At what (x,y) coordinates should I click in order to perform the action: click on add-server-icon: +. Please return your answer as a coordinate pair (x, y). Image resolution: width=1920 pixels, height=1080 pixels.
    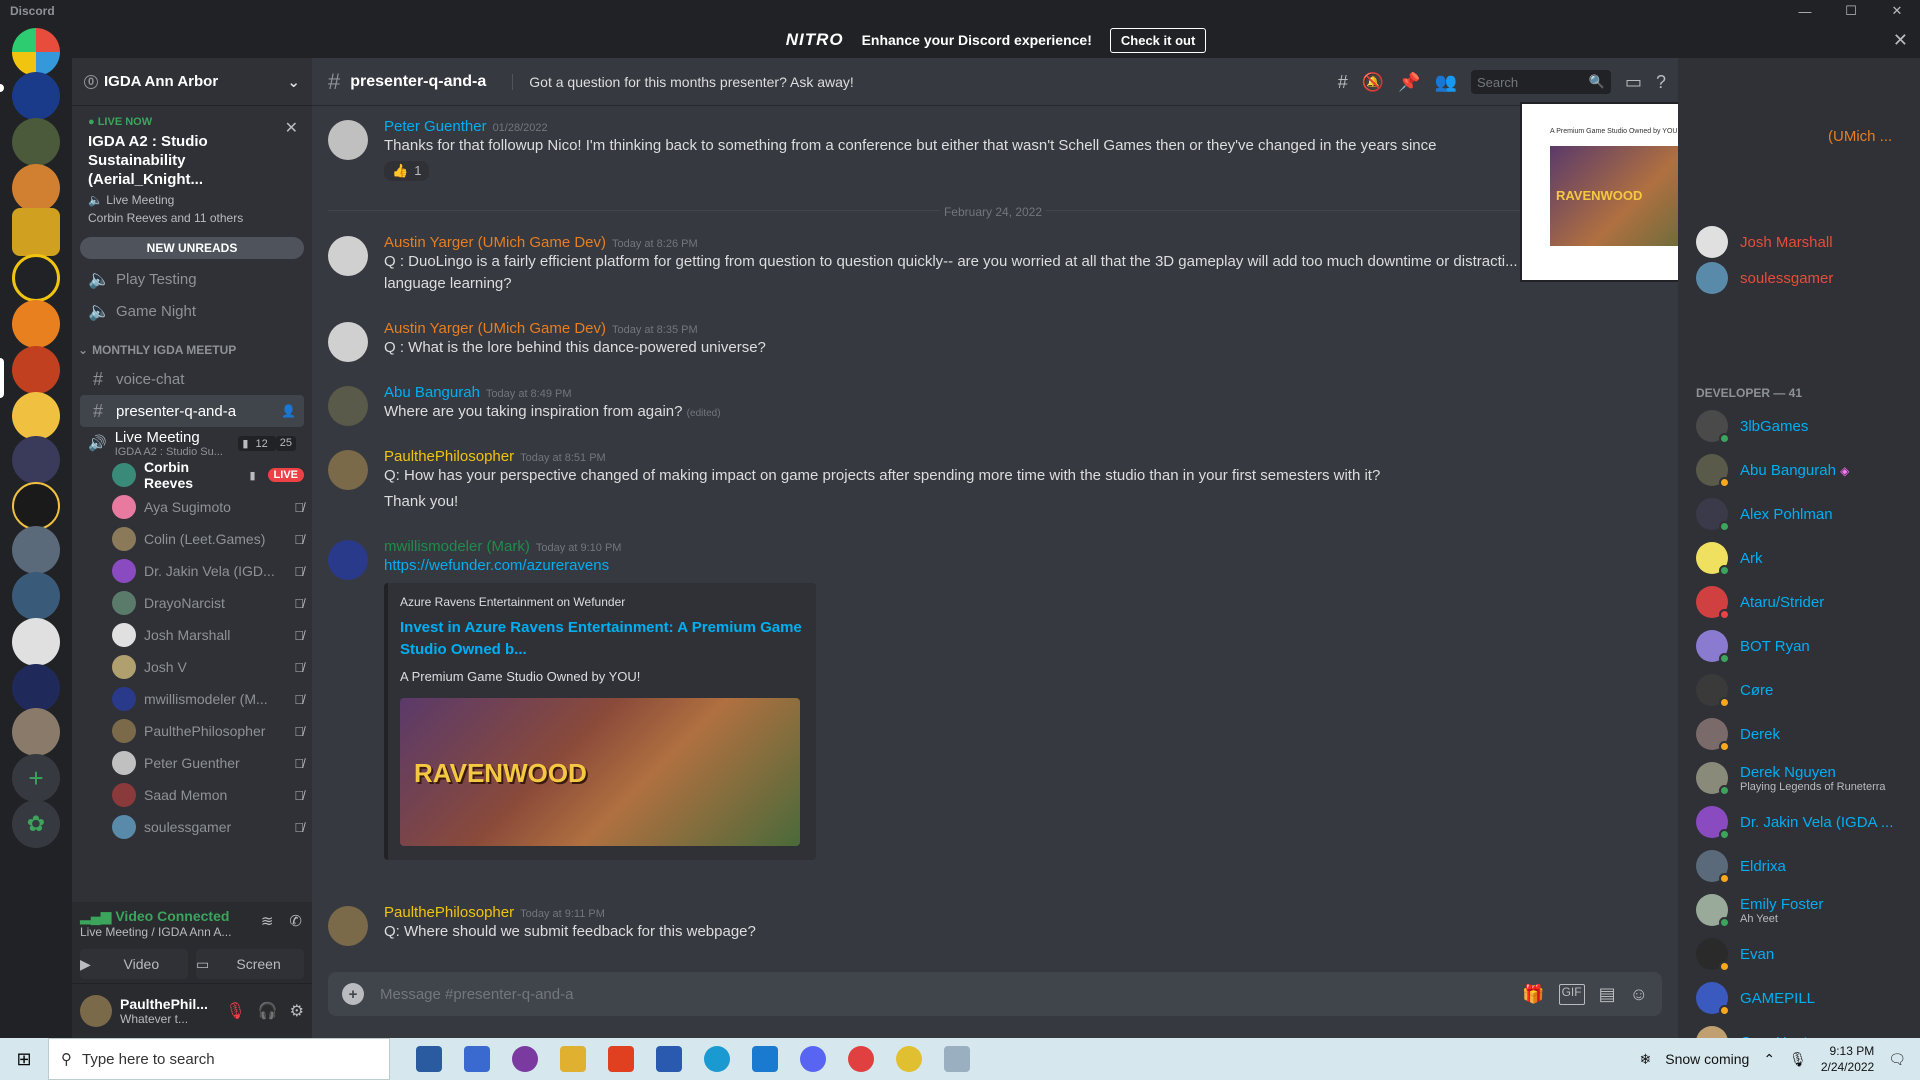
    Looking at the image, I should click on (36, 778).